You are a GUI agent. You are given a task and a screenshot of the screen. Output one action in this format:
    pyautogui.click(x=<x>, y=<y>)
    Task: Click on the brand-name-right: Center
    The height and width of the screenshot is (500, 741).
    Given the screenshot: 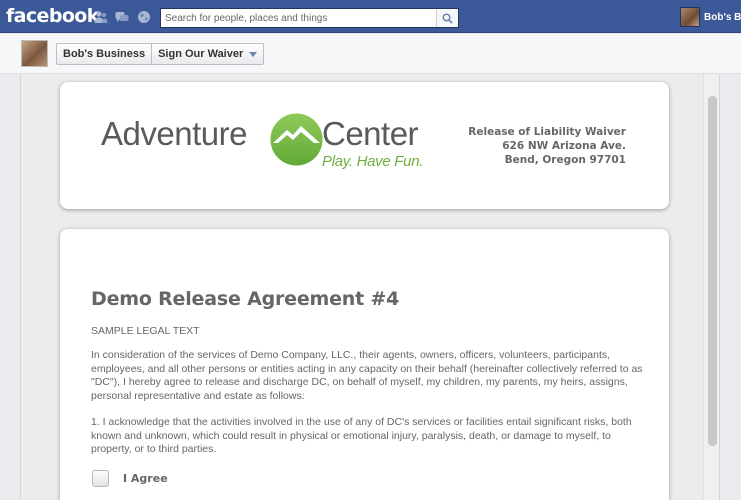 What is the action you would take?
    pyautogui.click(x=370, y=133)
    